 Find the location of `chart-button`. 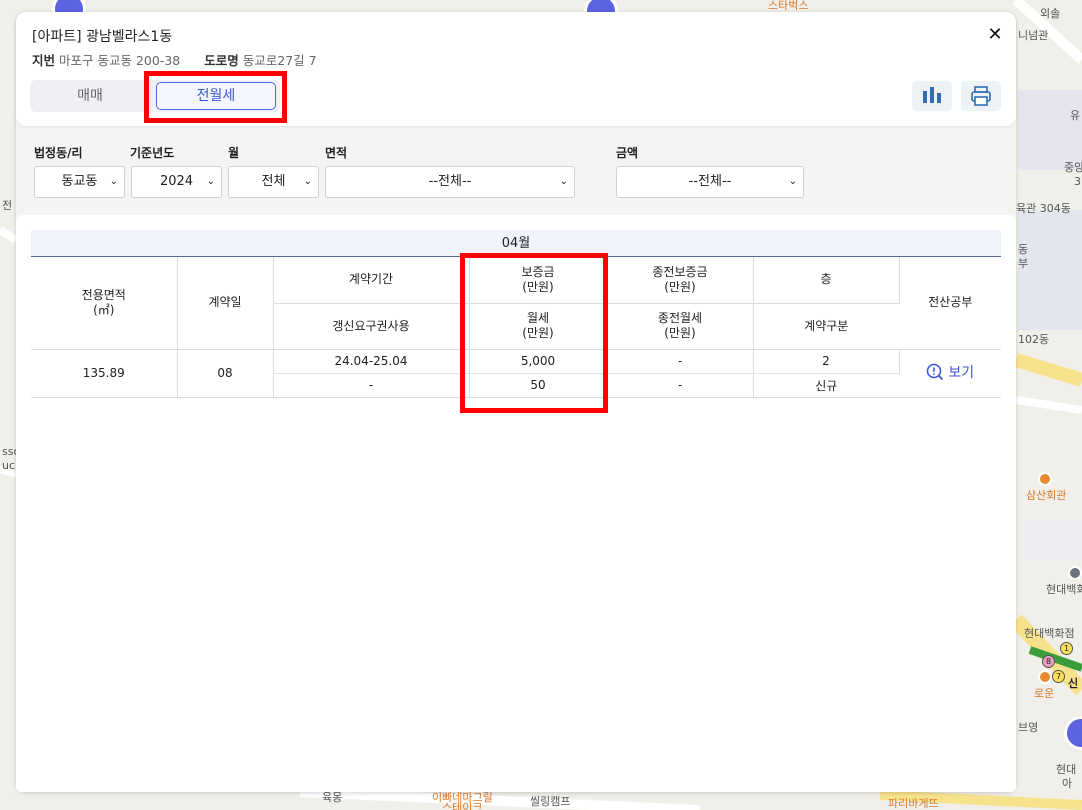

chart-button is located at coordinates (932, 96).